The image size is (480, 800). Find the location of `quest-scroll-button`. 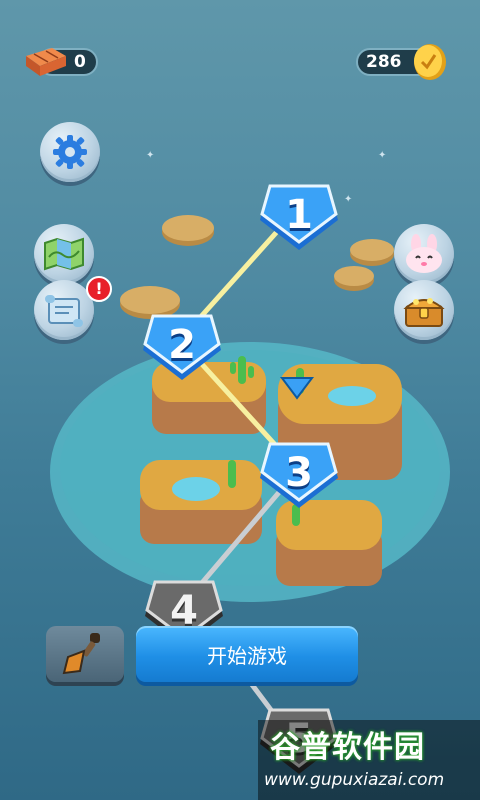

quest-scroll-button is located at coordinates (64, 310).